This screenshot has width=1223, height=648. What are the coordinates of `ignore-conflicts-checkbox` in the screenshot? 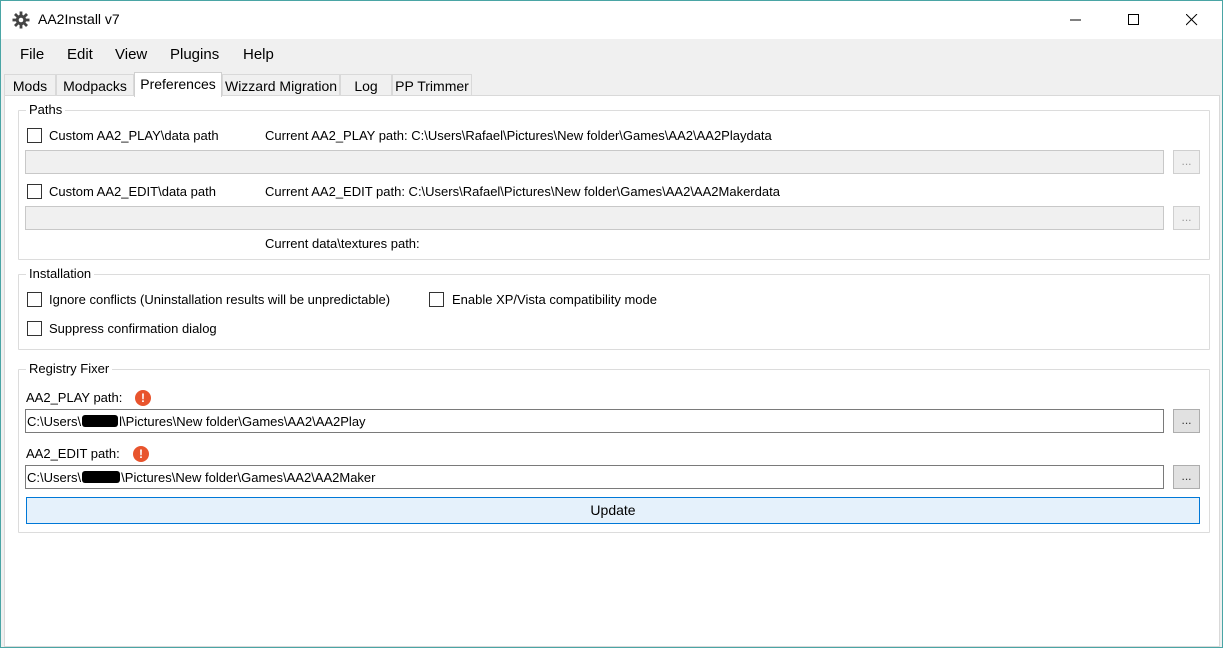 It's located at (34, 299).